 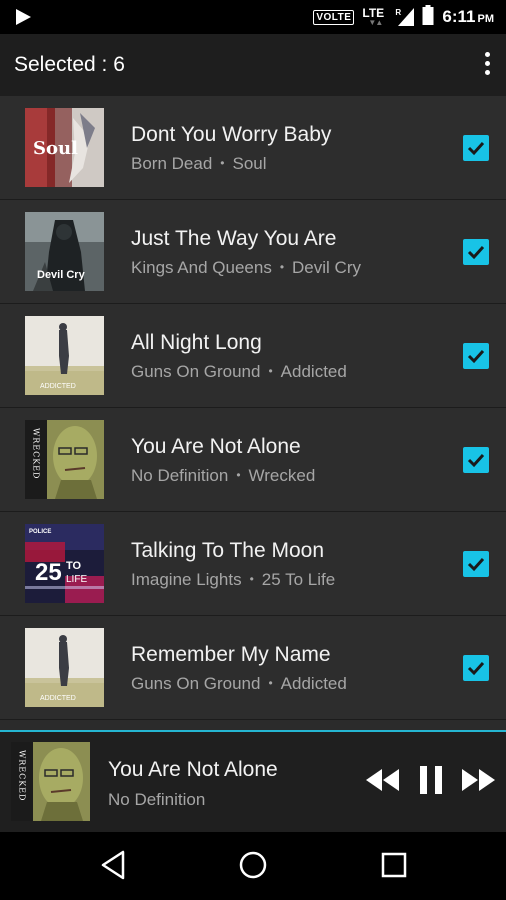 What do you see at coordinates (196, 342) in the screenshot?
I see `song-title: All Night Long` at bounding box center [196, 342].